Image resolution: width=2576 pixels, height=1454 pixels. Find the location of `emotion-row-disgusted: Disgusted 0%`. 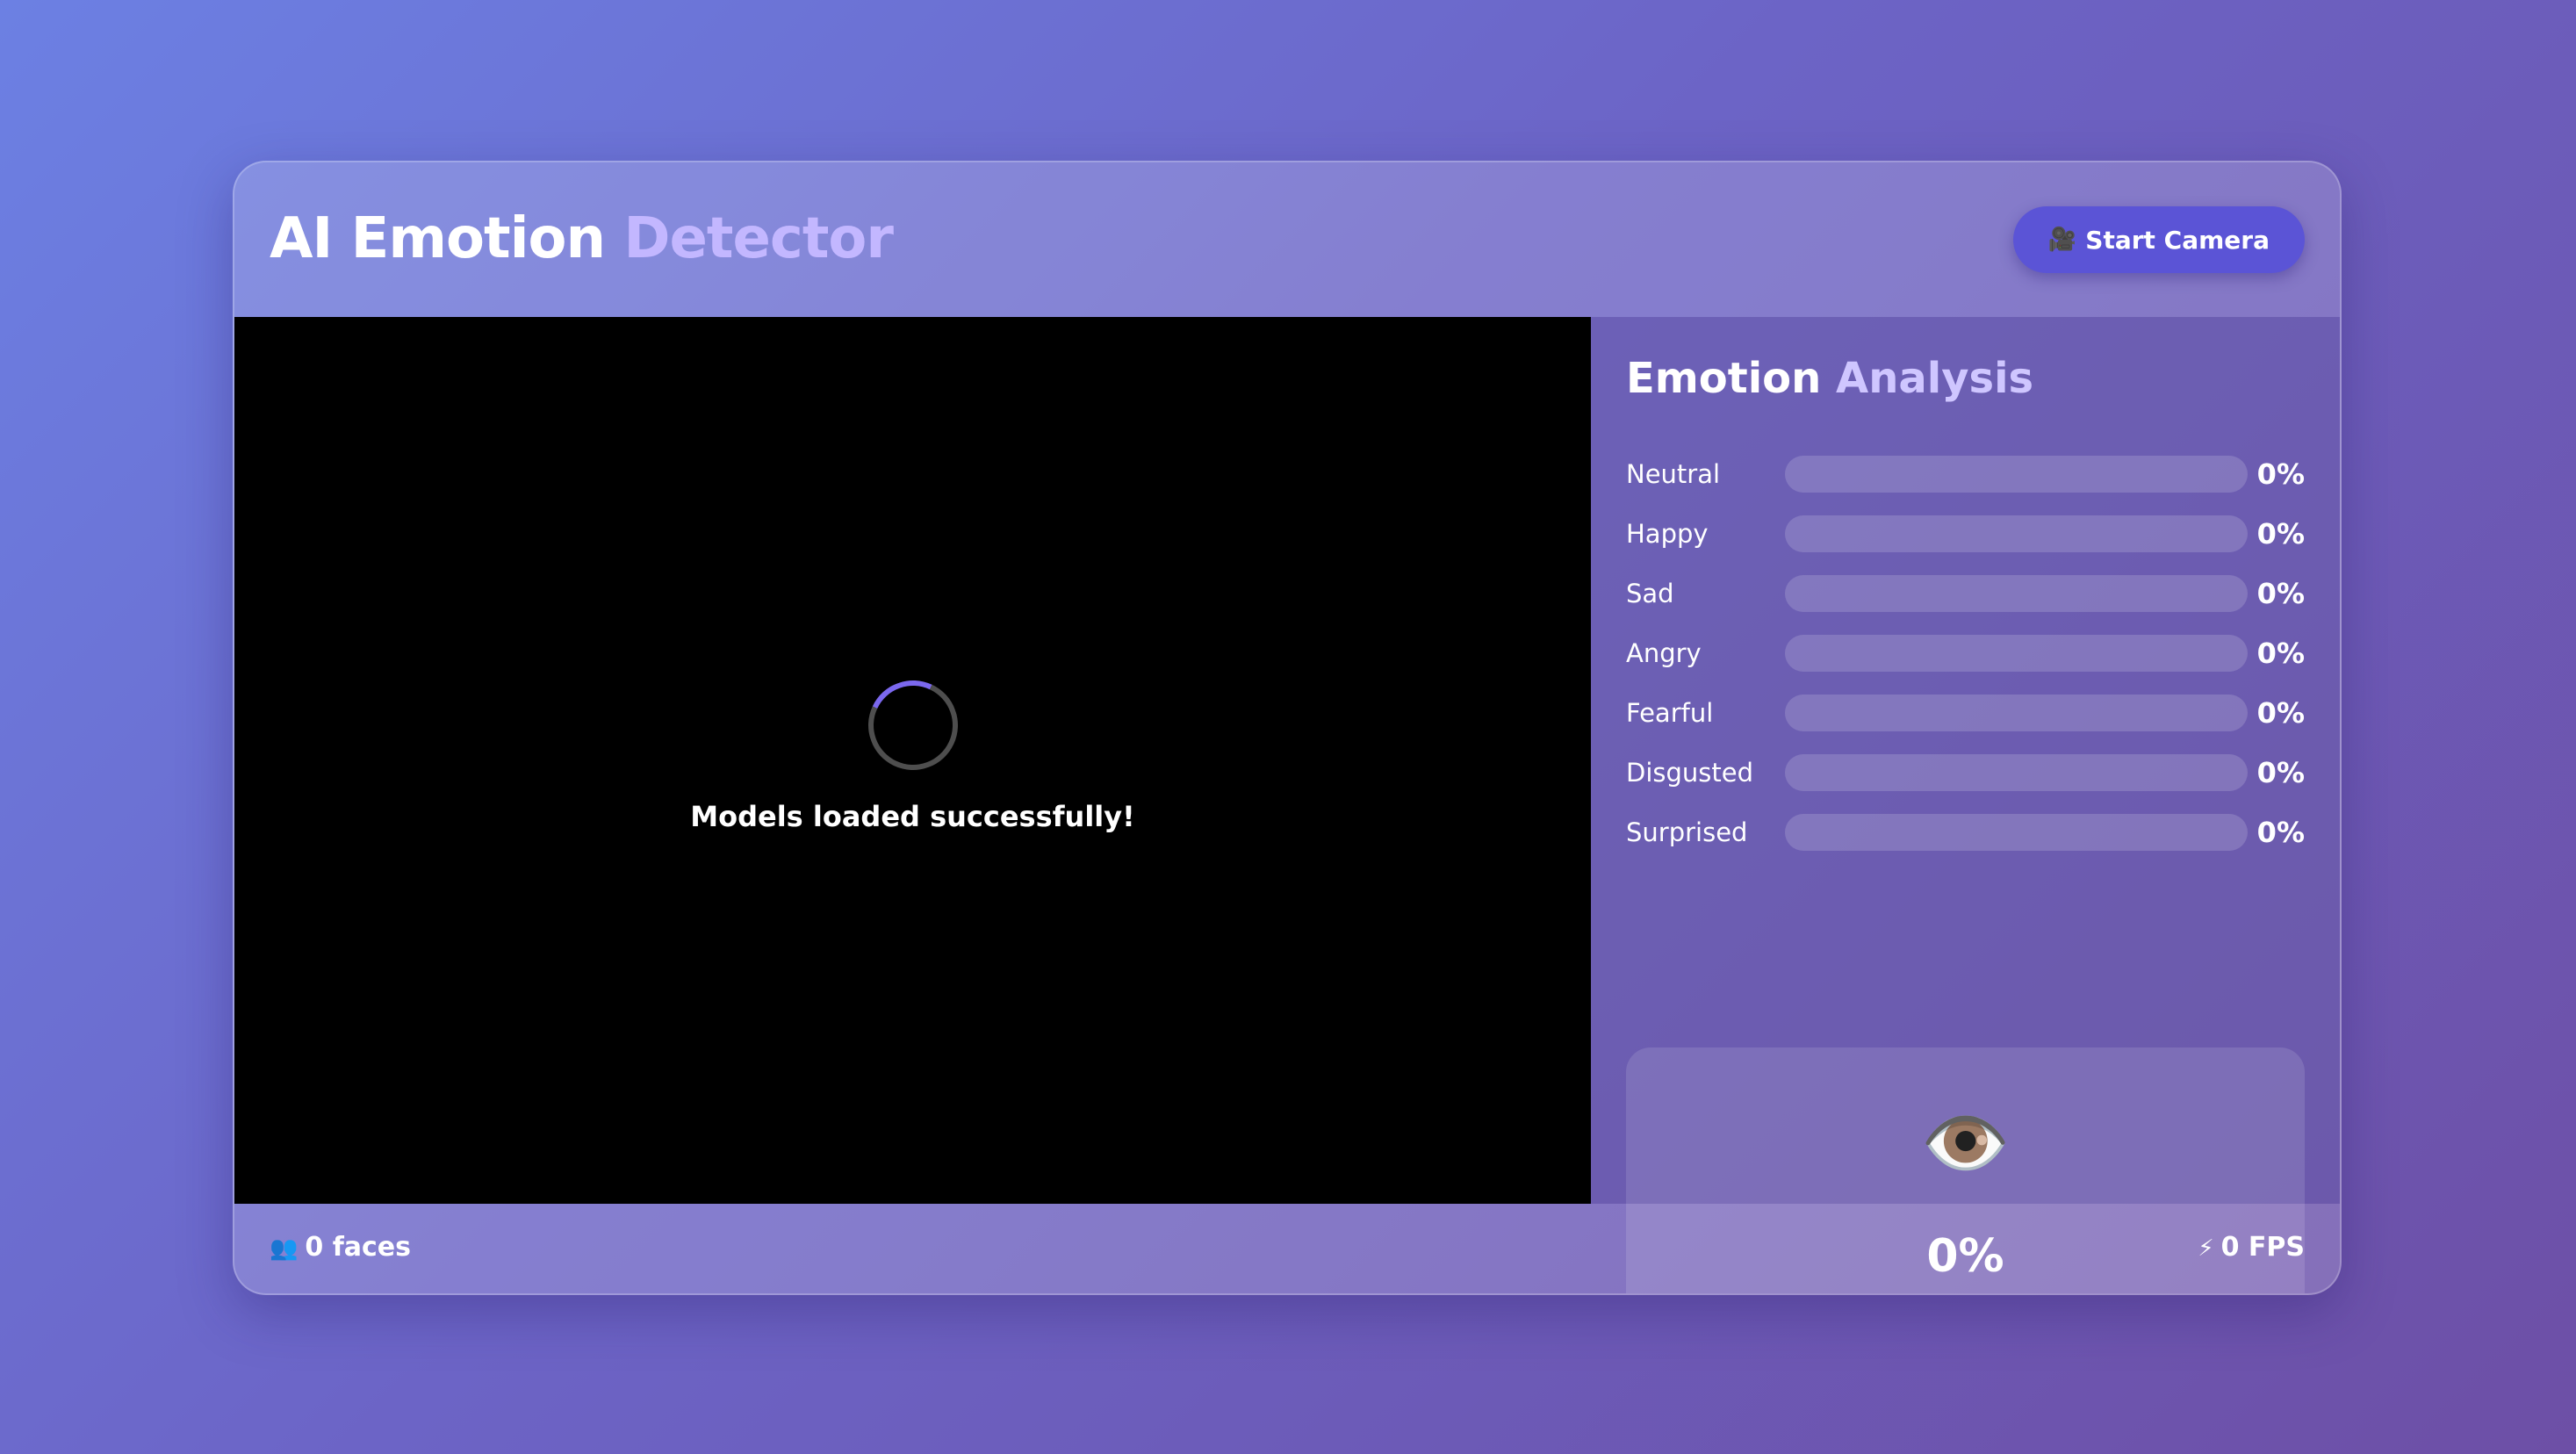

emotion-row-disgusted: Disgusted 0% is located at coordinates (1965, 773).